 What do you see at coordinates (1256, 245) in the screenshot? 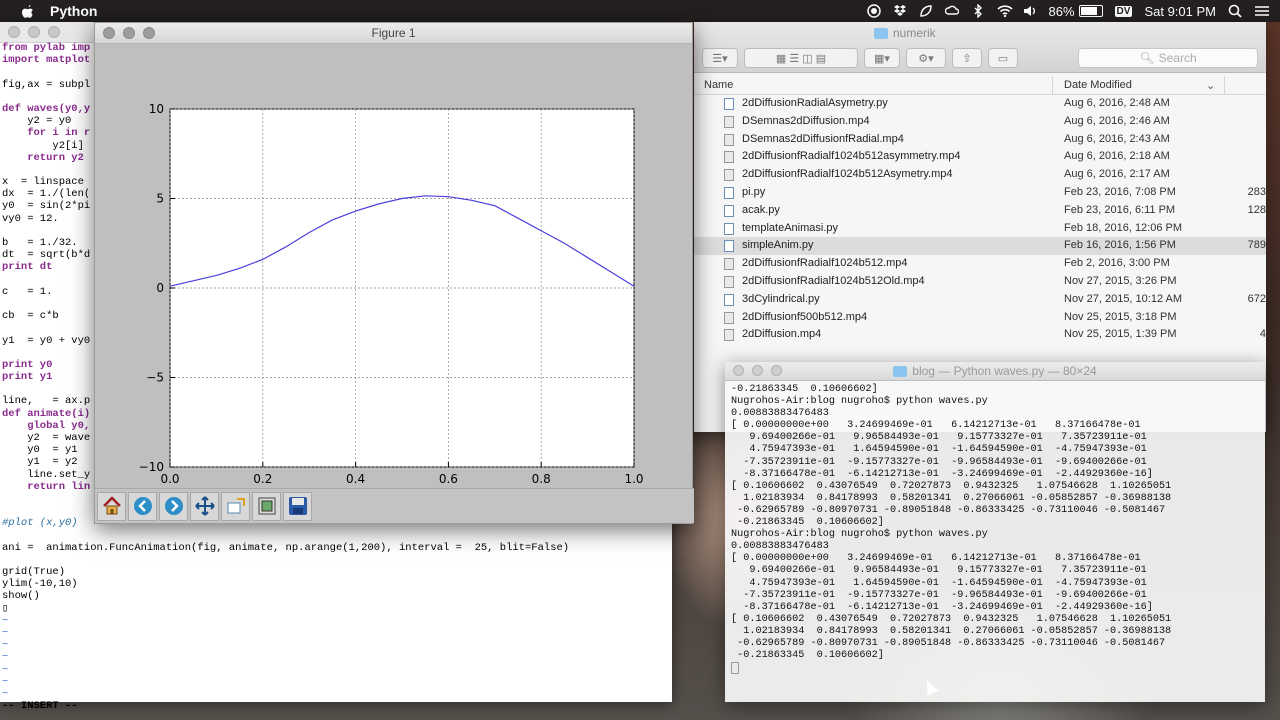
I see `file-size: 789` at bounding box center [1256, 245].